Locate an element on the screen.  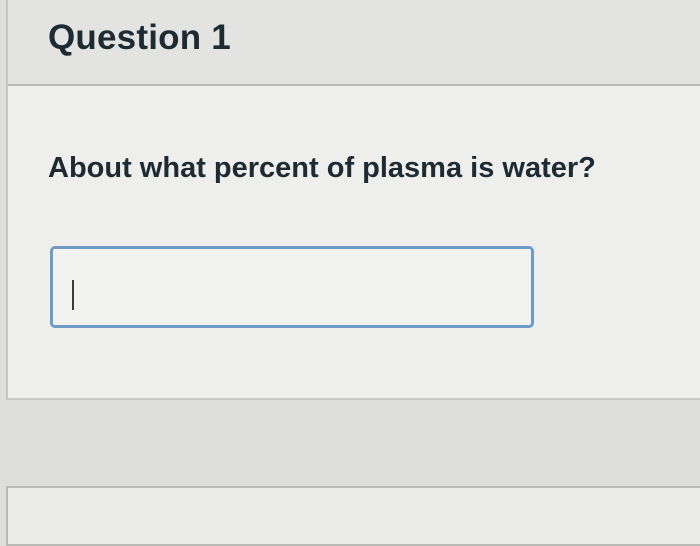
answer-input is located at coordinates (292, 287).